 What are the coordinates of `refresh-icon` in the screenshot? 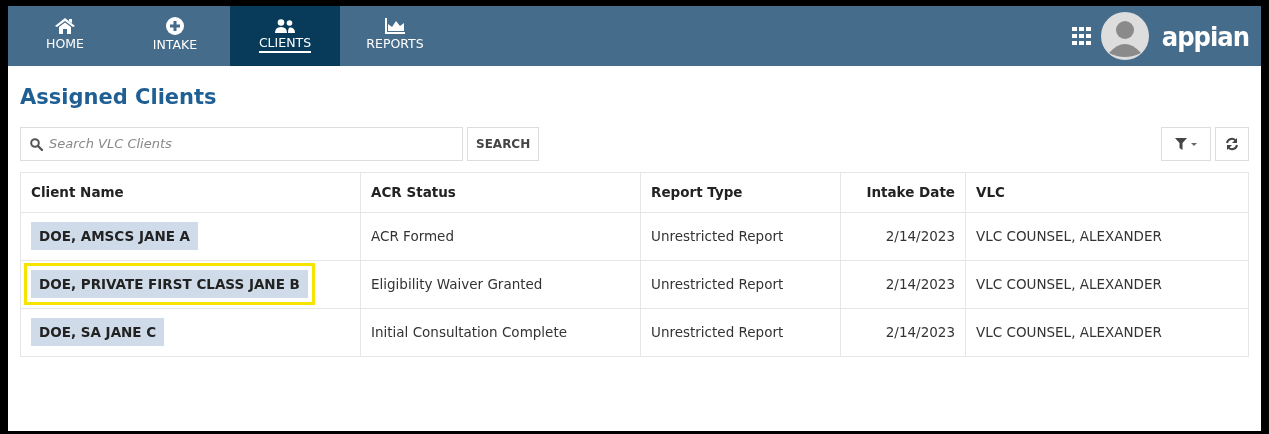 It's located at (1232, 143).